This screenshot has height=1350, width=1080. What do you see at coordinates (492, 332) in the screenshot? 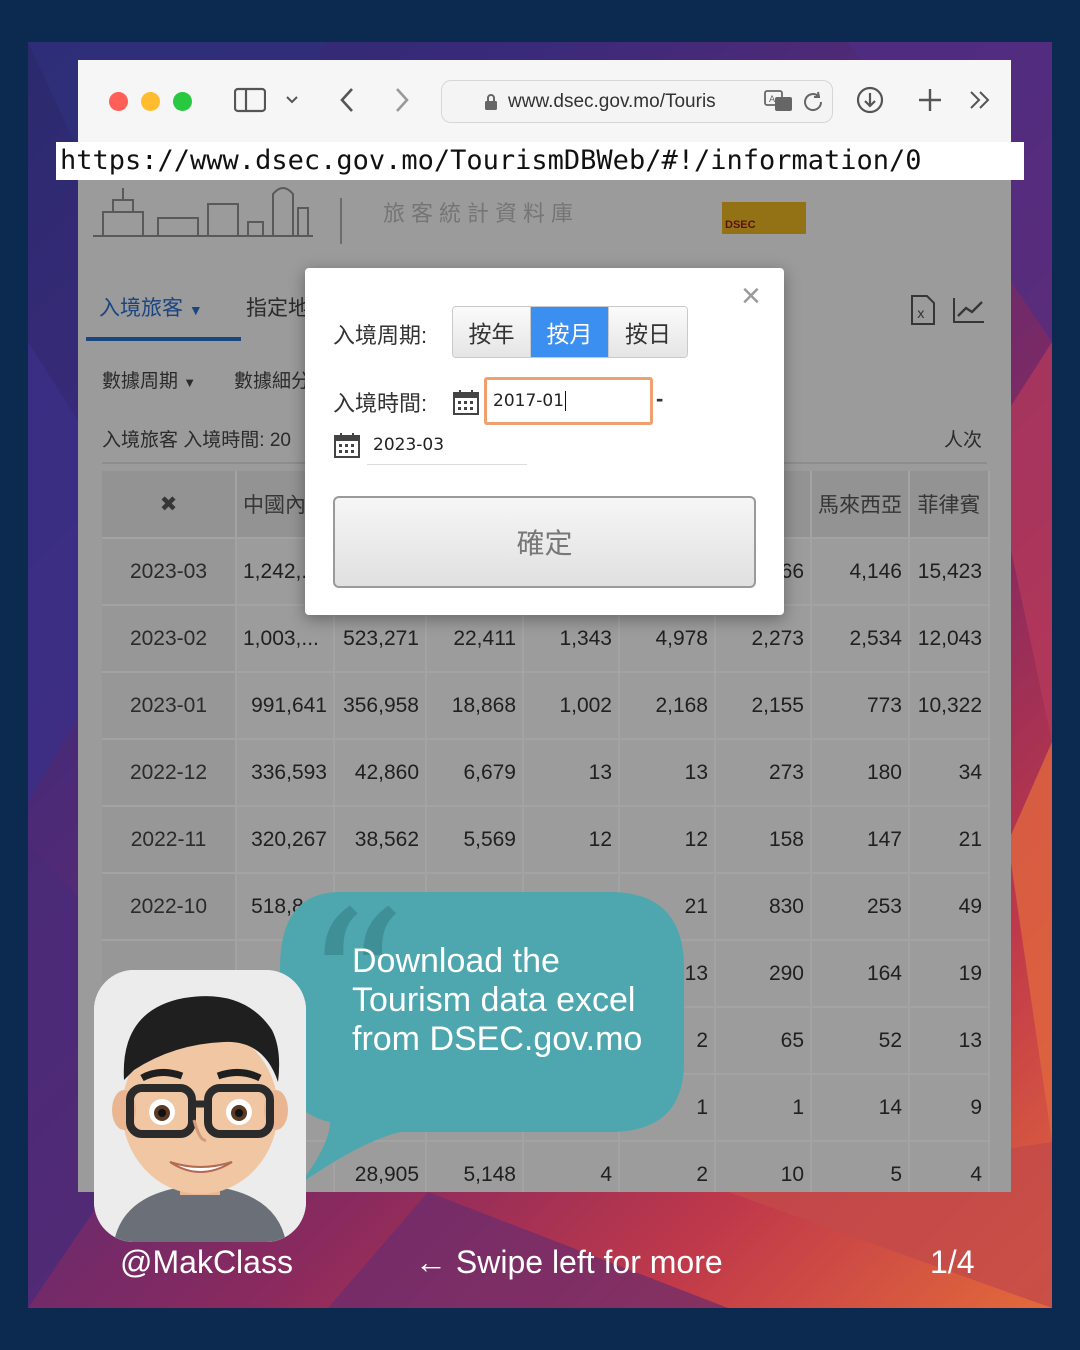
I see `segment-by-year: 按年` at bounding box center [492, 332].